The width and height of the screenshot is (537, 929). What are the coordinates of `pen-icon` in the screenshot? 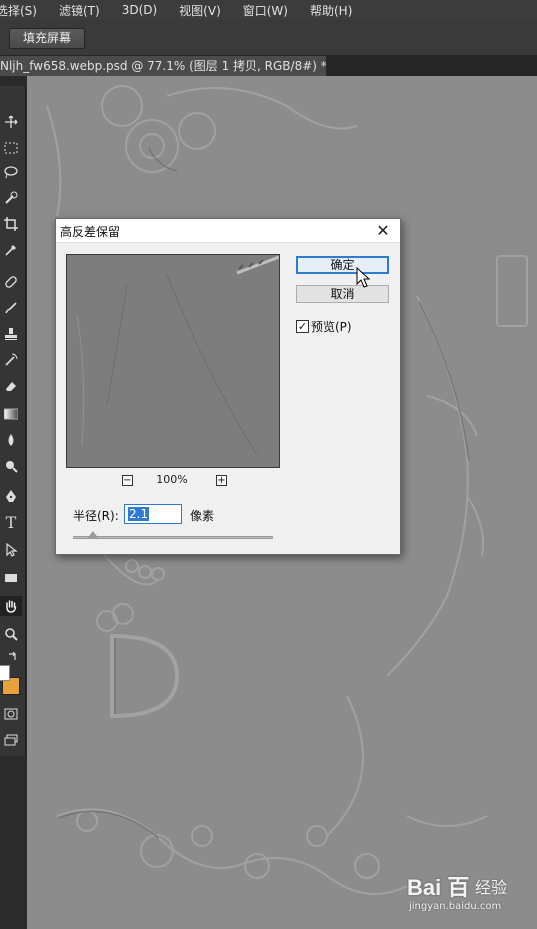 It's located at (11, 496).